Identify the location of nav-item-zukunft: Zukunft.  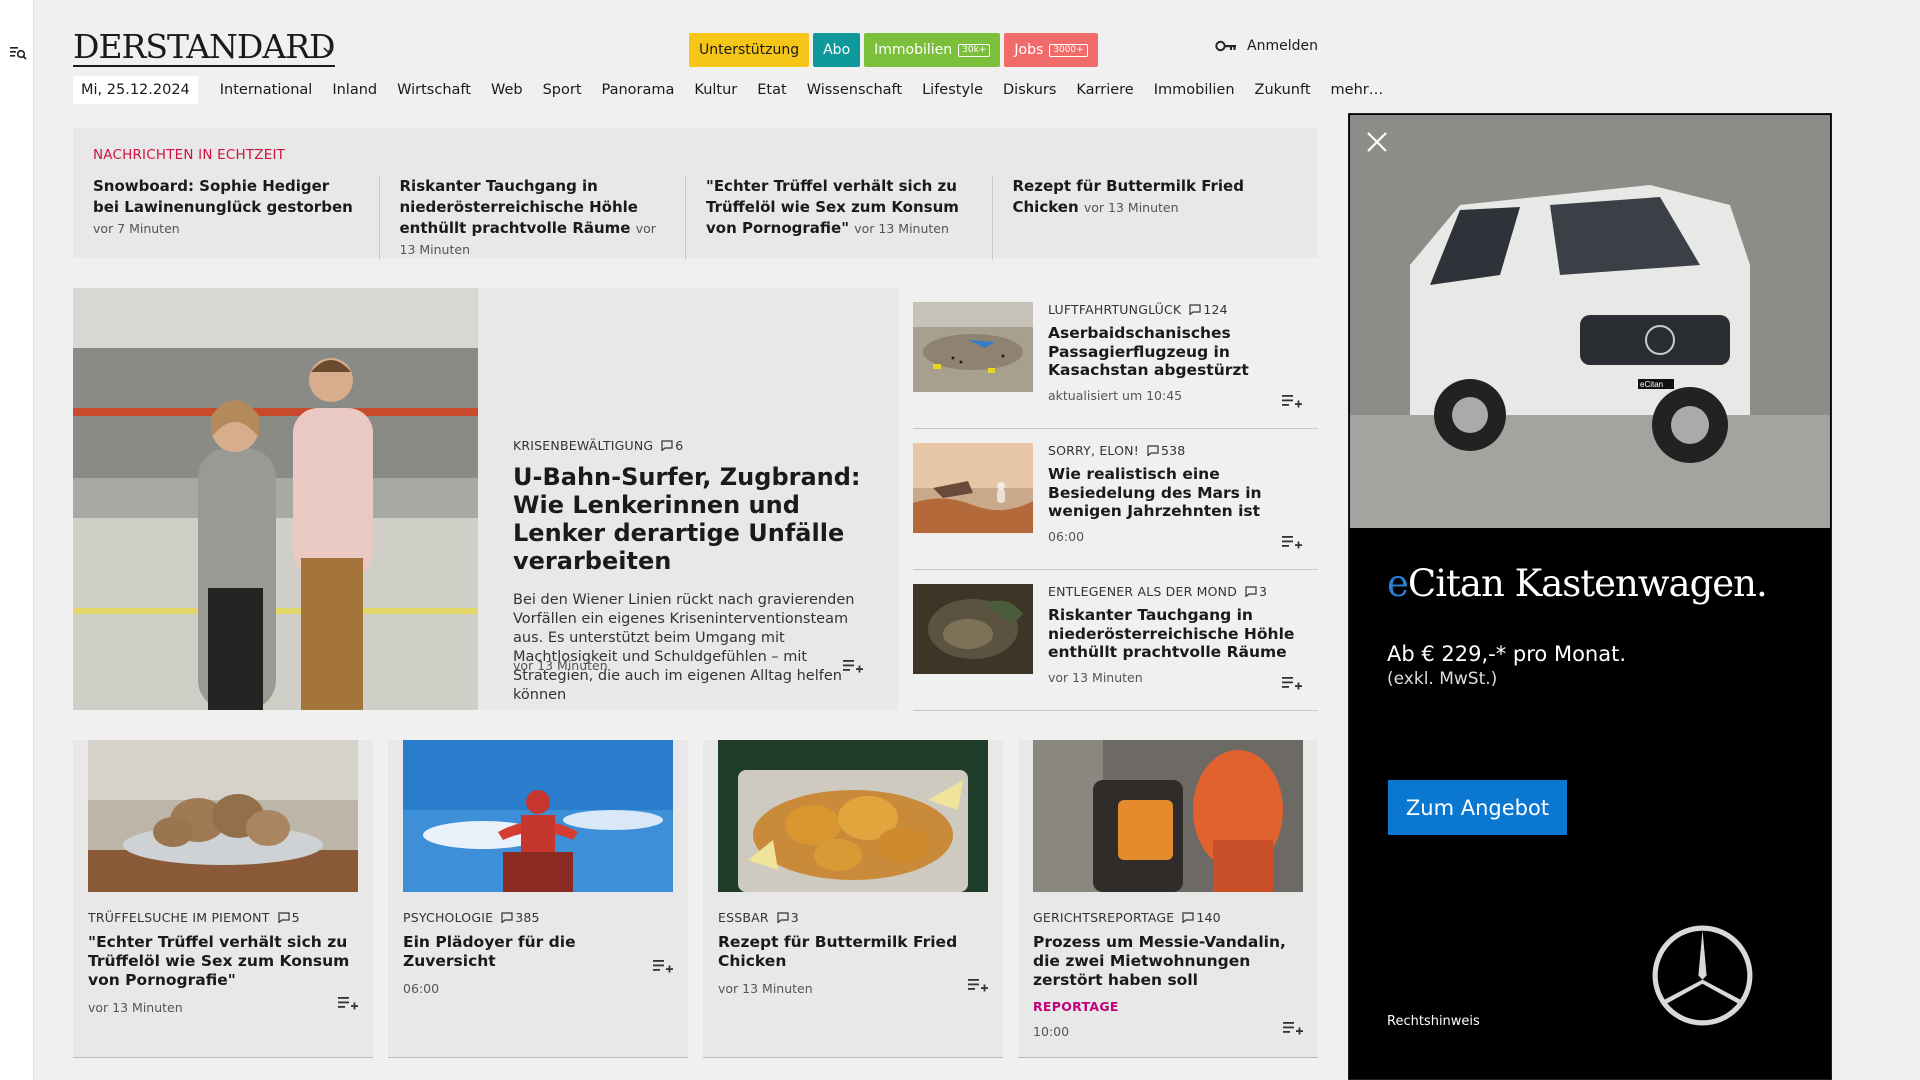
(1283, 90).